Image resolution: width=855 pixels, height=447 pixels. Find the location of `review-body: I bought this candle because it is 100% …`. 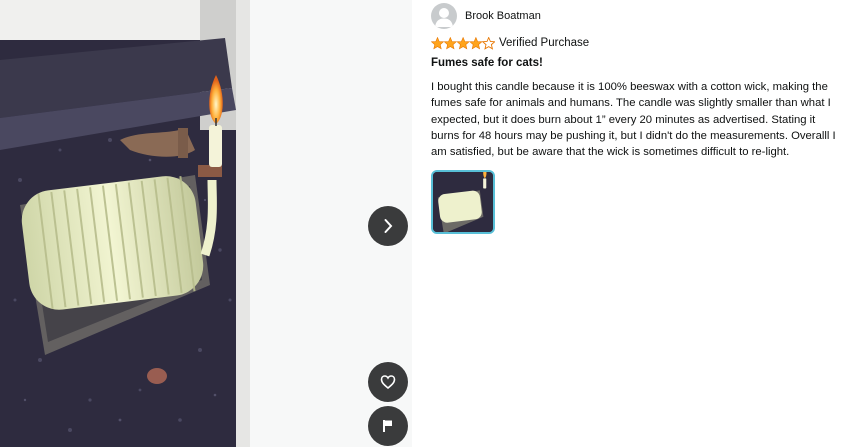

review-body: I bought this candle because it is 100% … is located at coordinates (633, 120).